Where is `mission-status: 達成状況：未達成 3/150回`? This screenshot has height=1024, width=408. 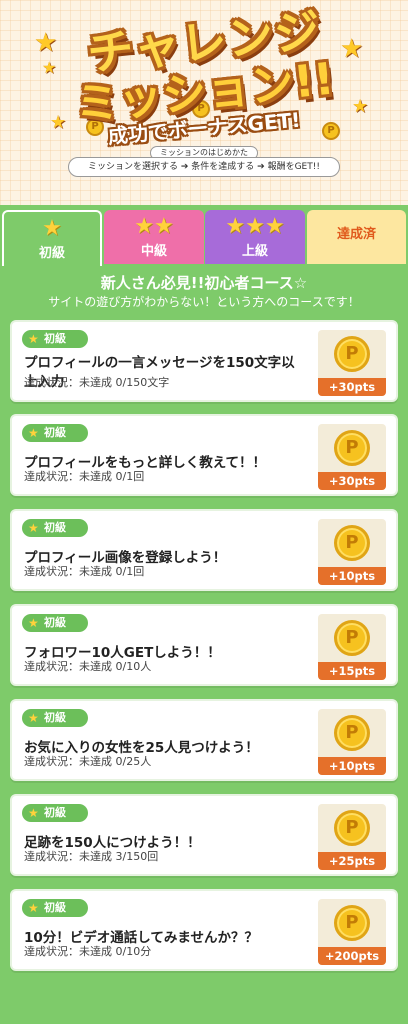
mission-status: 達成状況：未達成 3/150回 is located at coordinates (91, 856).